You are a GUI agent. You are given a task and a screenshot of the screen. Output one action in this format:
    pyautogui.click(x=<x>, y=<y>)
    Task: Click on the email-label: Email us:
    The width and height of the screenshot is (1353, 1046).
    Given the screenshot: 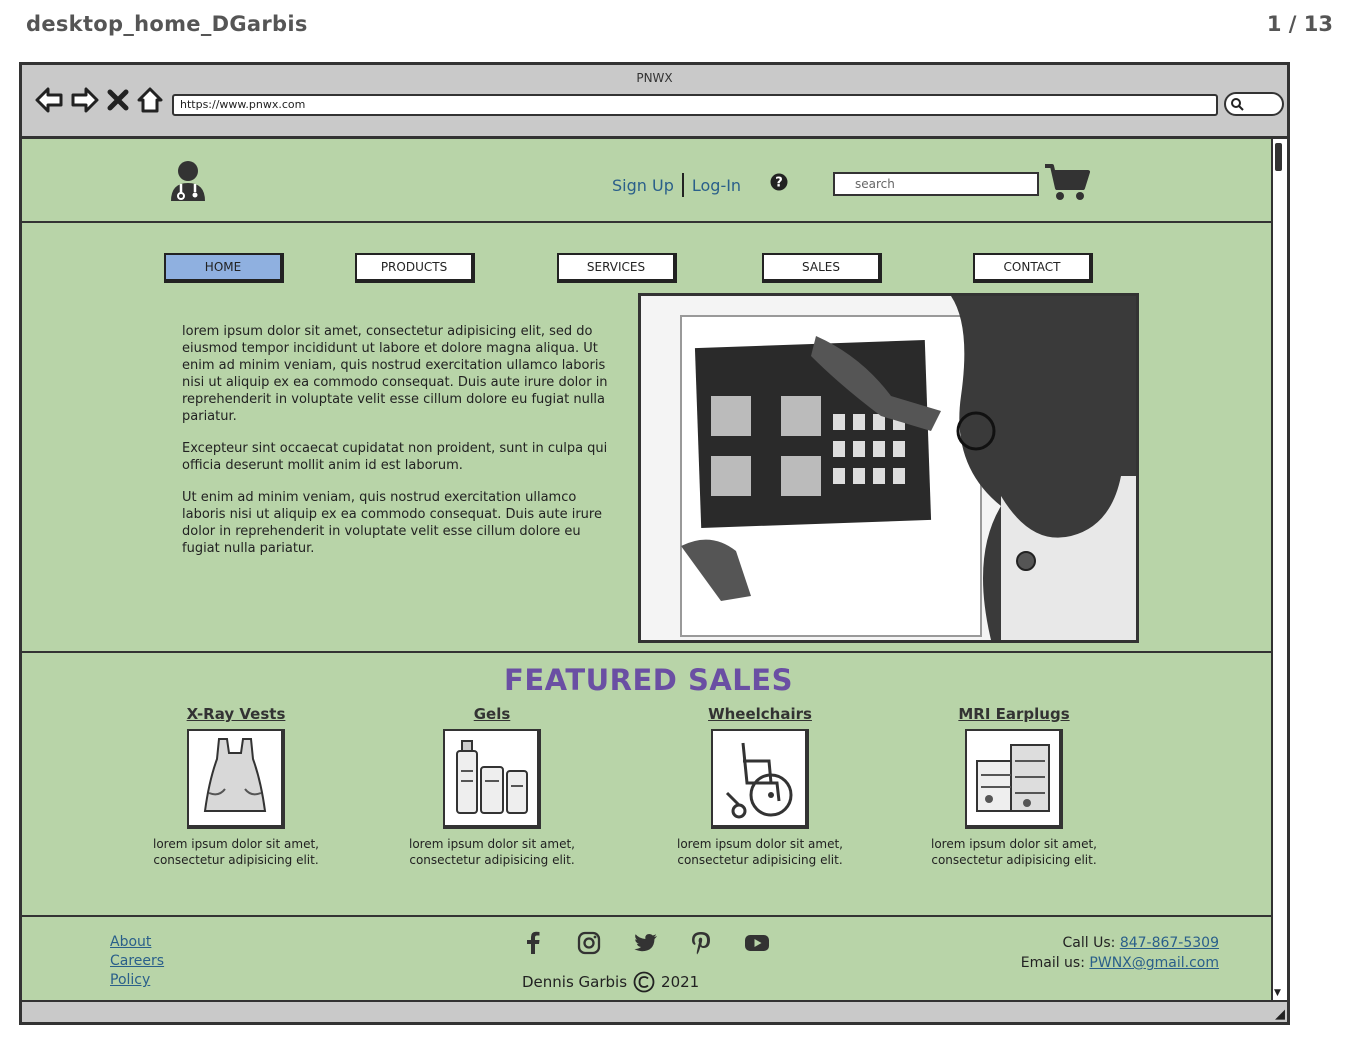 What is the action you would take?
    pyautogui.click(x=1052, y=963)
    